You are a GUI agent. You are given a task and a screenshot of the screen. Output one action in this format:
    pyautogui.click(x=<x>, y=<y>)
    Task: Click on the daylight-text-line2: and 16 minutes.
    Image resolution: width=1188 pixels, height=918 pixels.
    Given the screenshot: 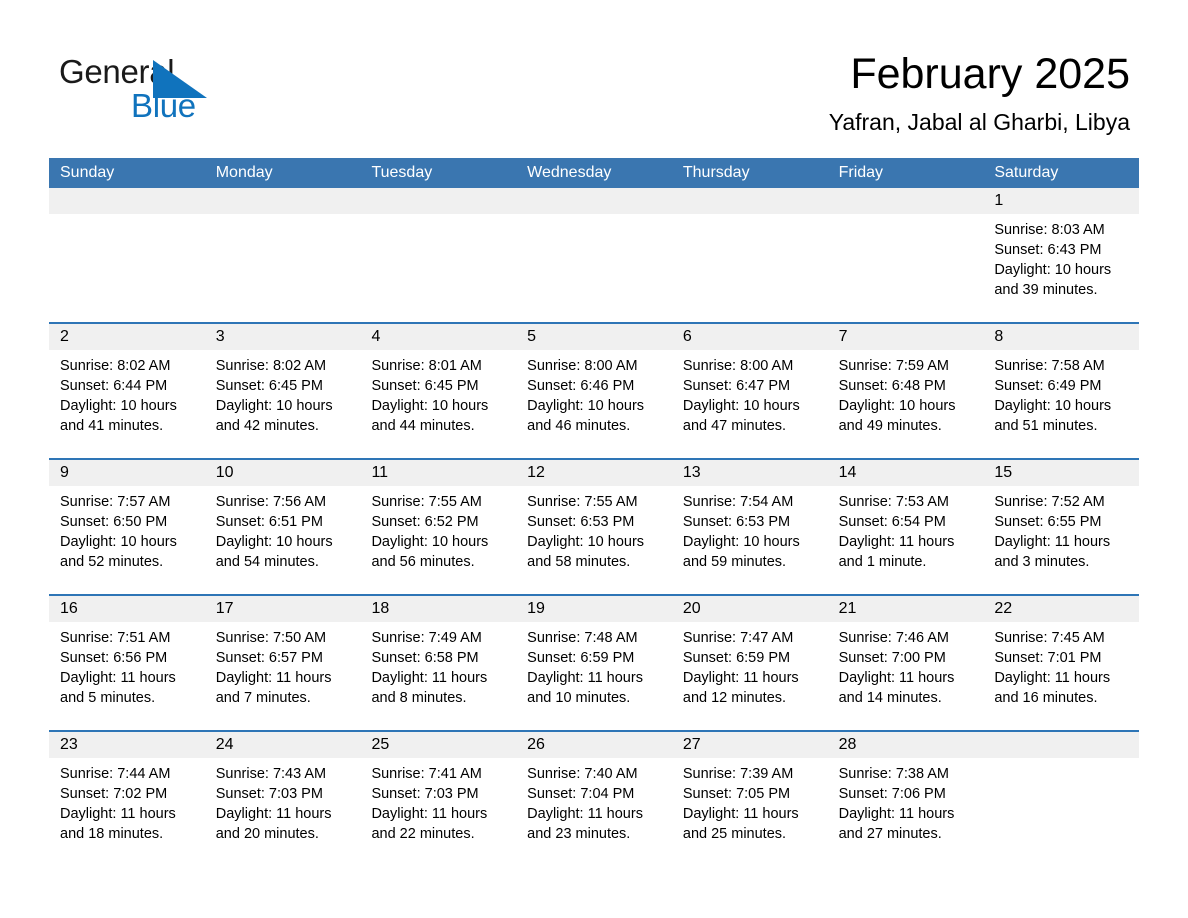 What is the action you would take?
    pyautogui.click(x=1046, y=698)
    